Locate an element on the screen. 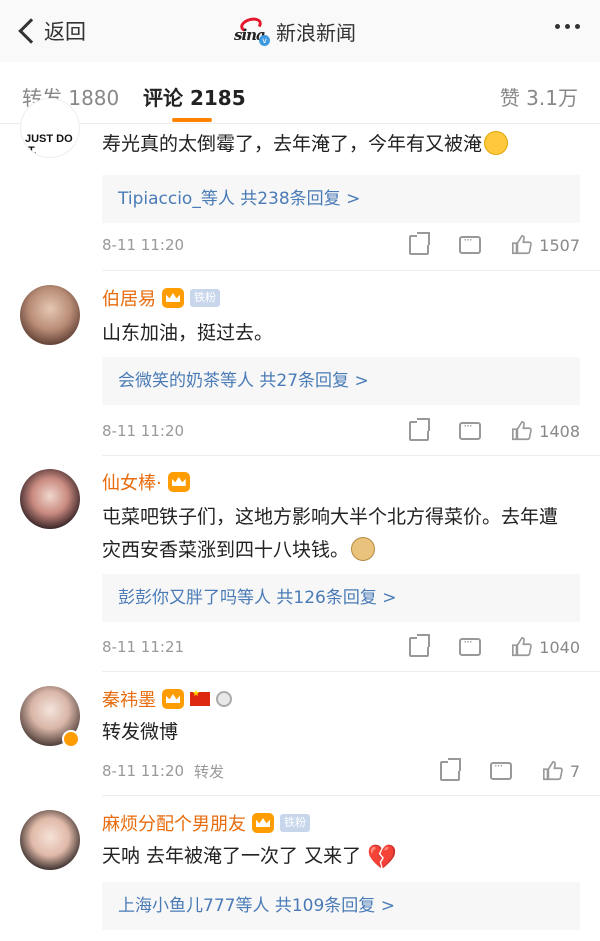 Image resolution: width=600 pixels, height=941 pixels. name-row: 麻烦分配个男朋友 铁粉 is located at coordinates (206, 823).